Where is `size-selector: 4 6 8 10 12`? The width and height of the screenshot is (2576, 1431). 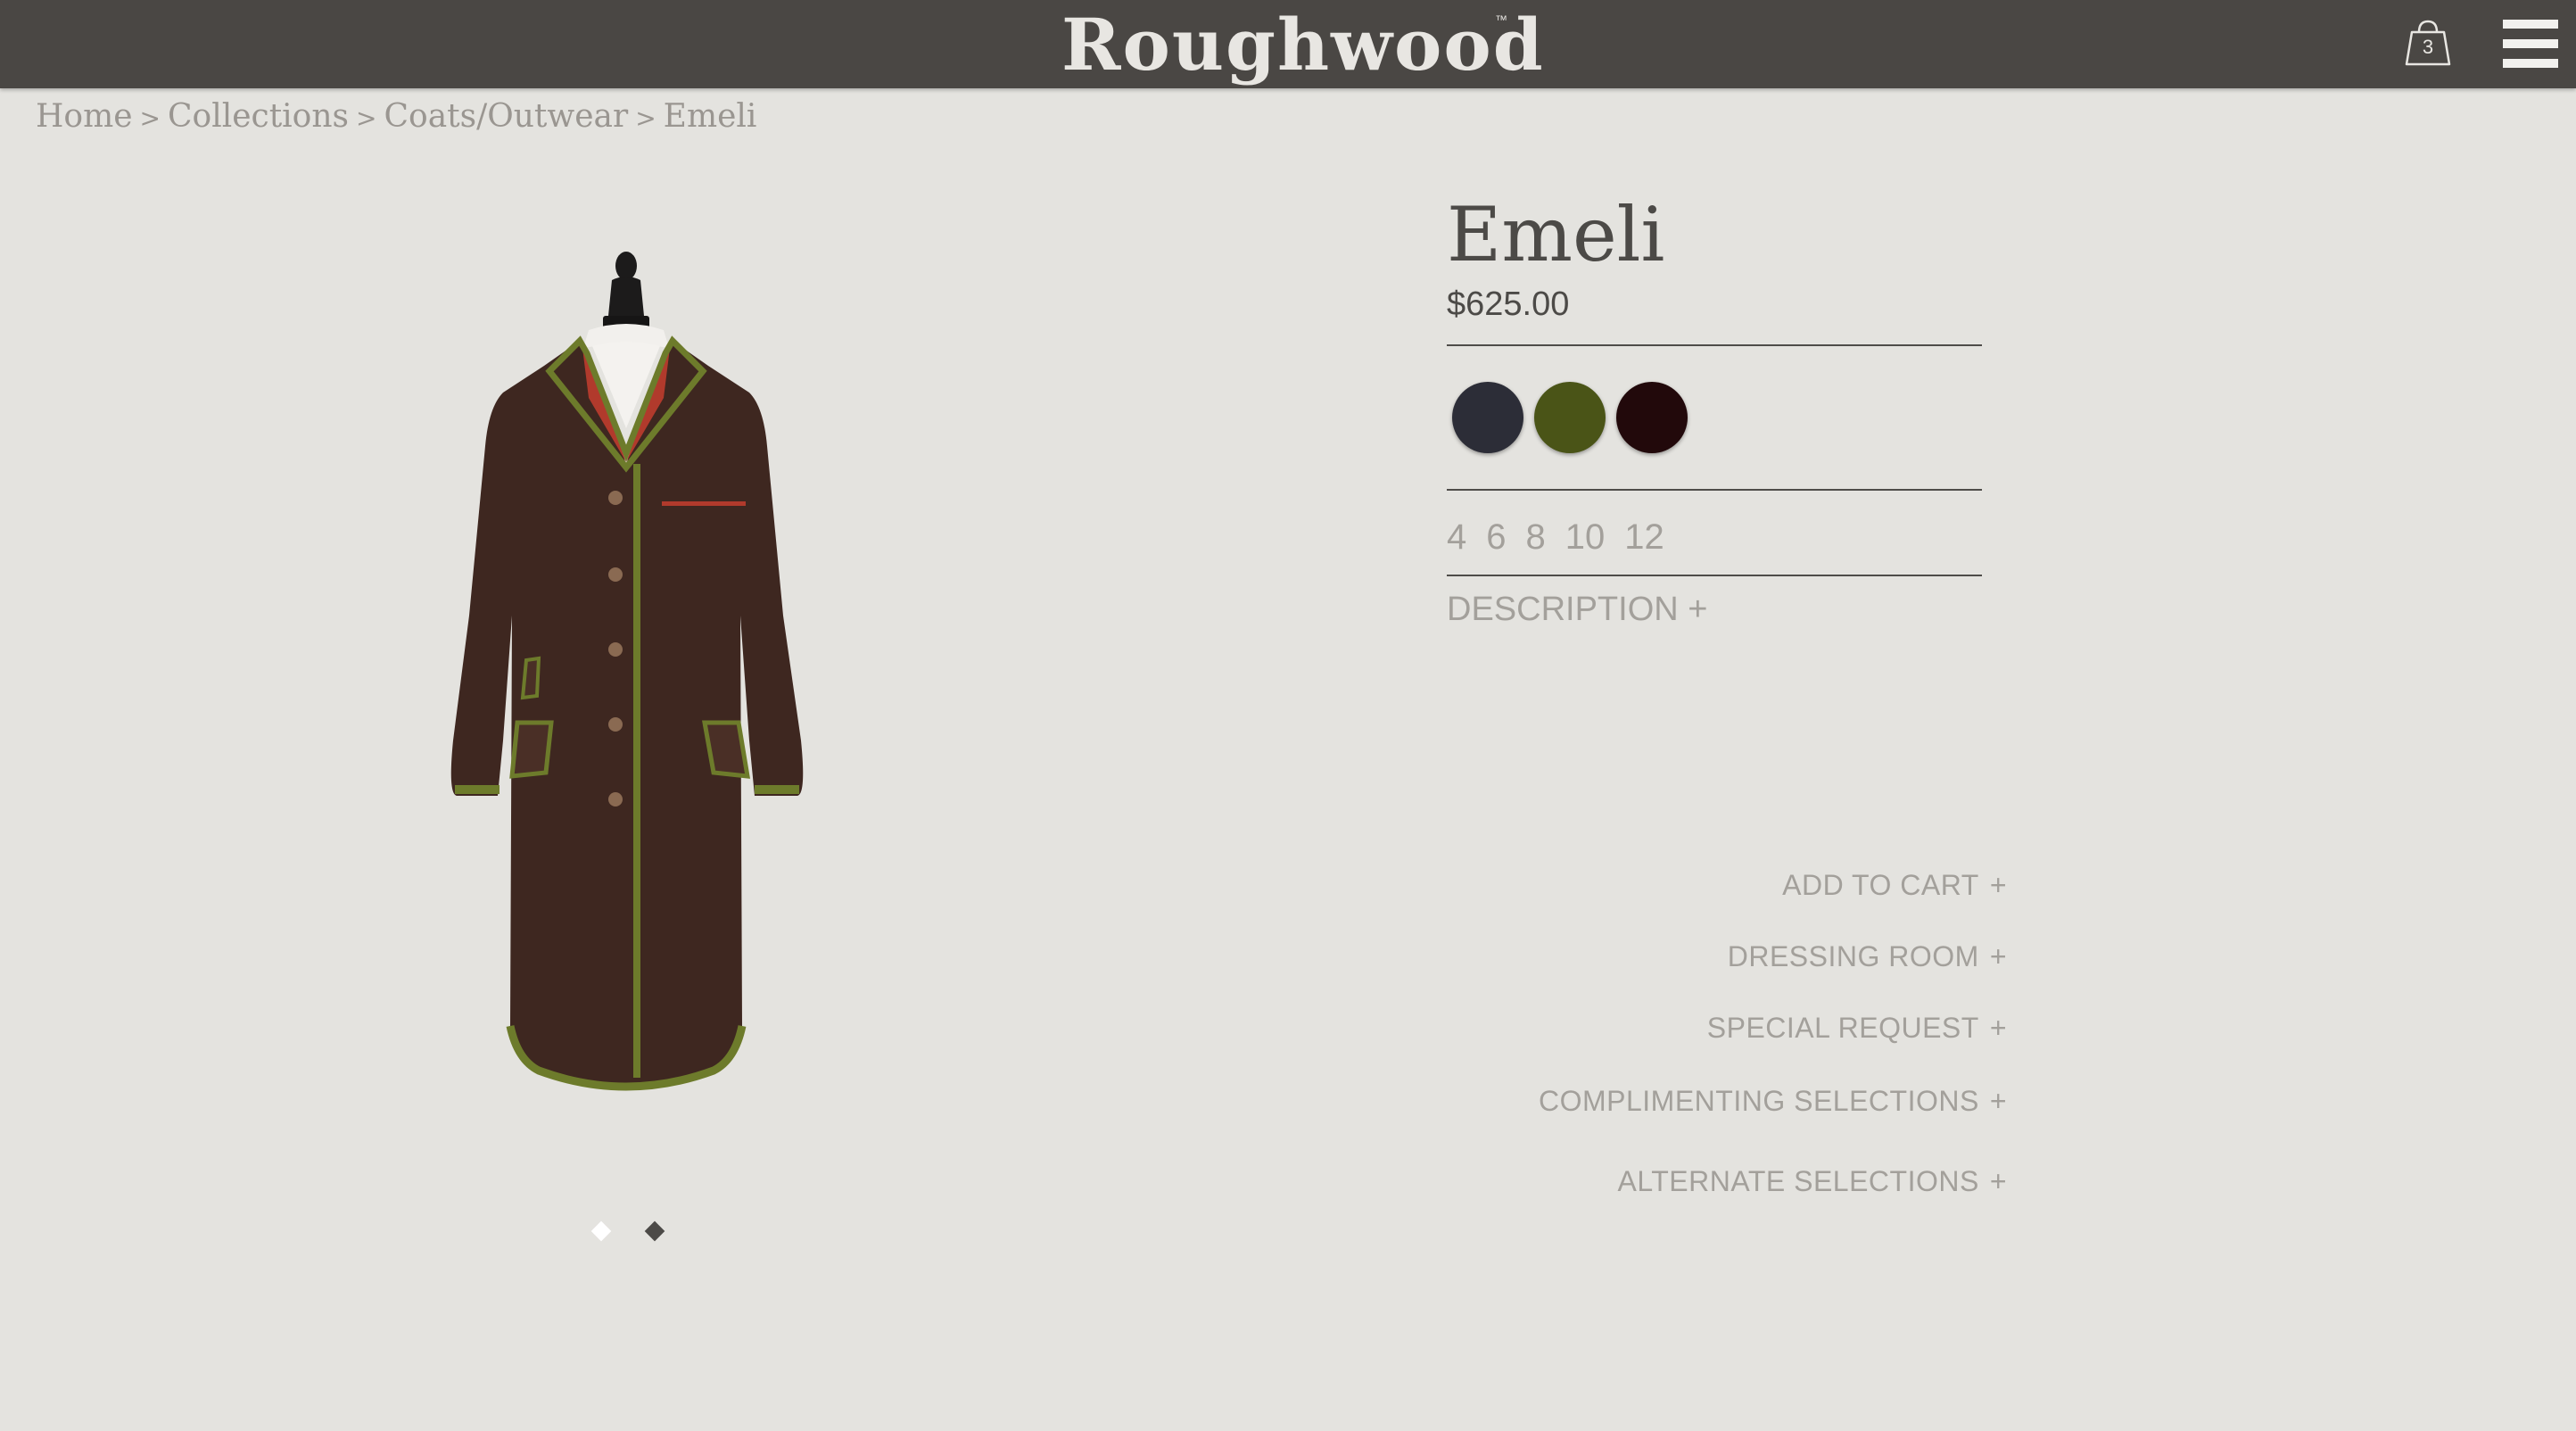
size-selector: 4 6 8 10 12 is located at coordinates (1566, 538).